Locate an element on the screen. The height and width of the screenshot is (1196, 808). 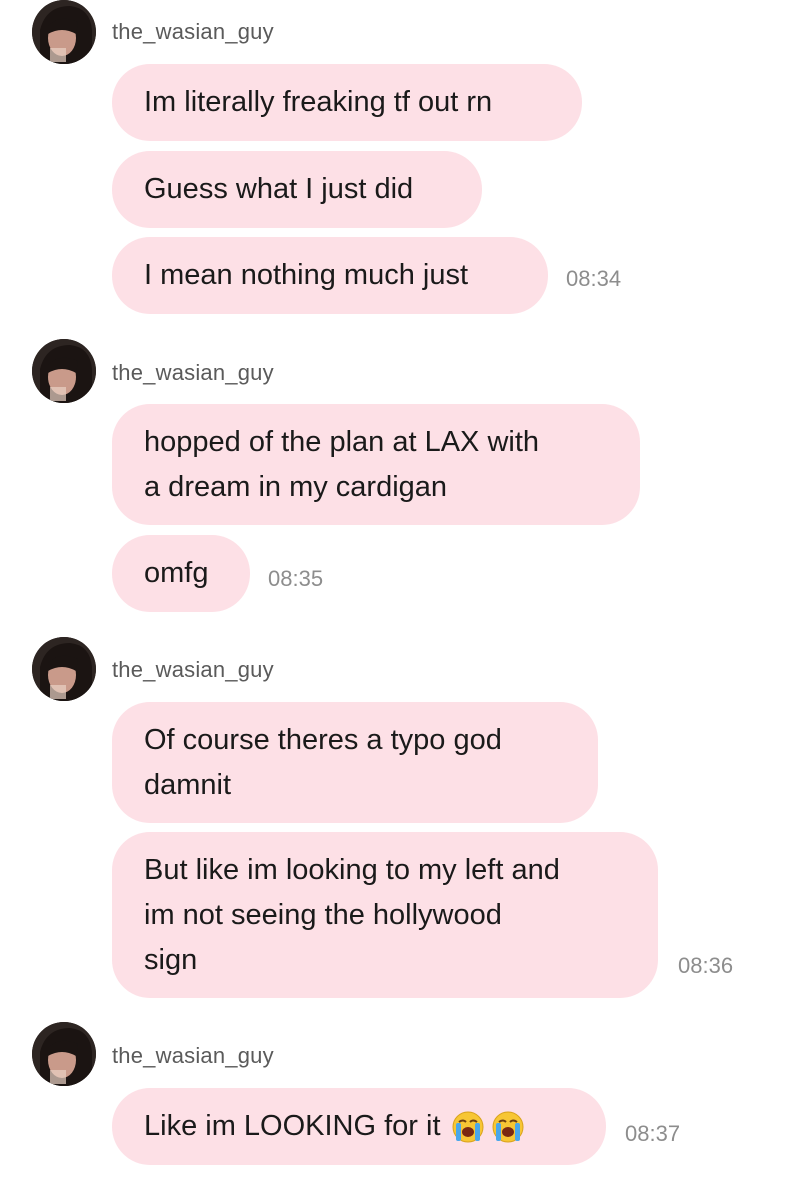
timestamp: 08:37 is located at coordinates (653, 1133).